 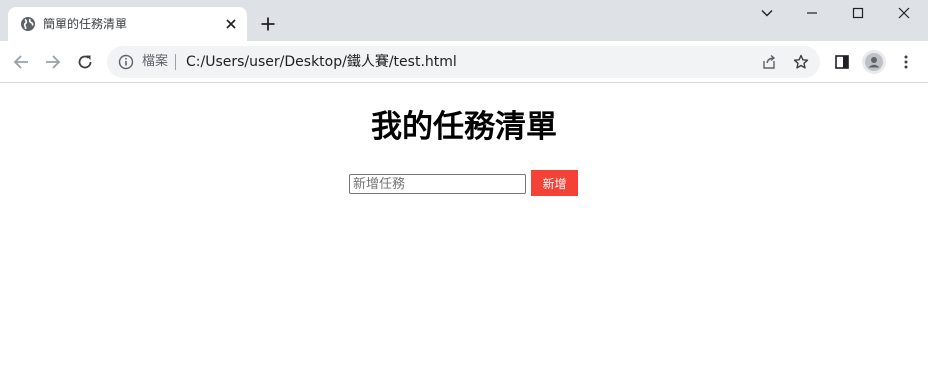 What do you see at coordinates (155, 62) in the screenshot?
I see `security-chip-label: 檔案` at bounding box center [155, 62].